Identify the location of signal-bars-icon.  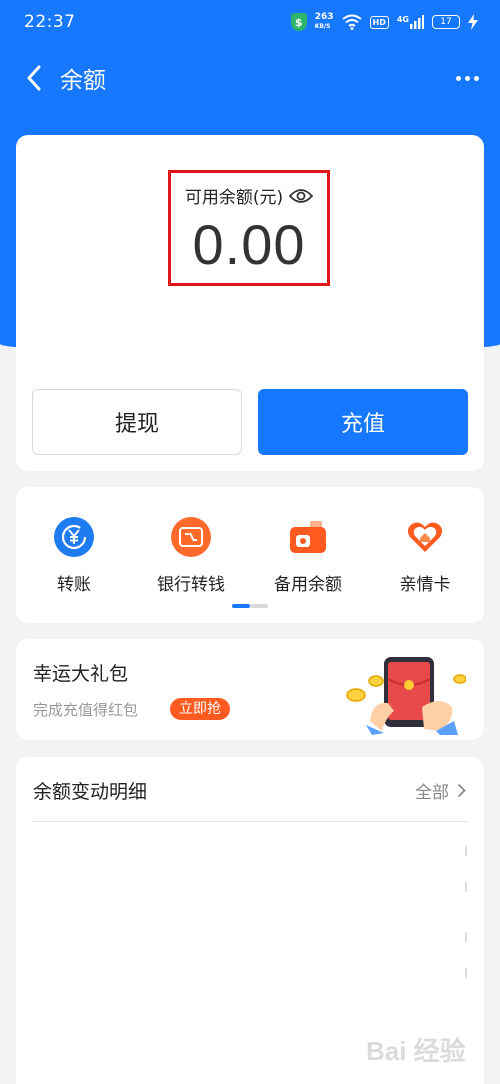
(417, 22).